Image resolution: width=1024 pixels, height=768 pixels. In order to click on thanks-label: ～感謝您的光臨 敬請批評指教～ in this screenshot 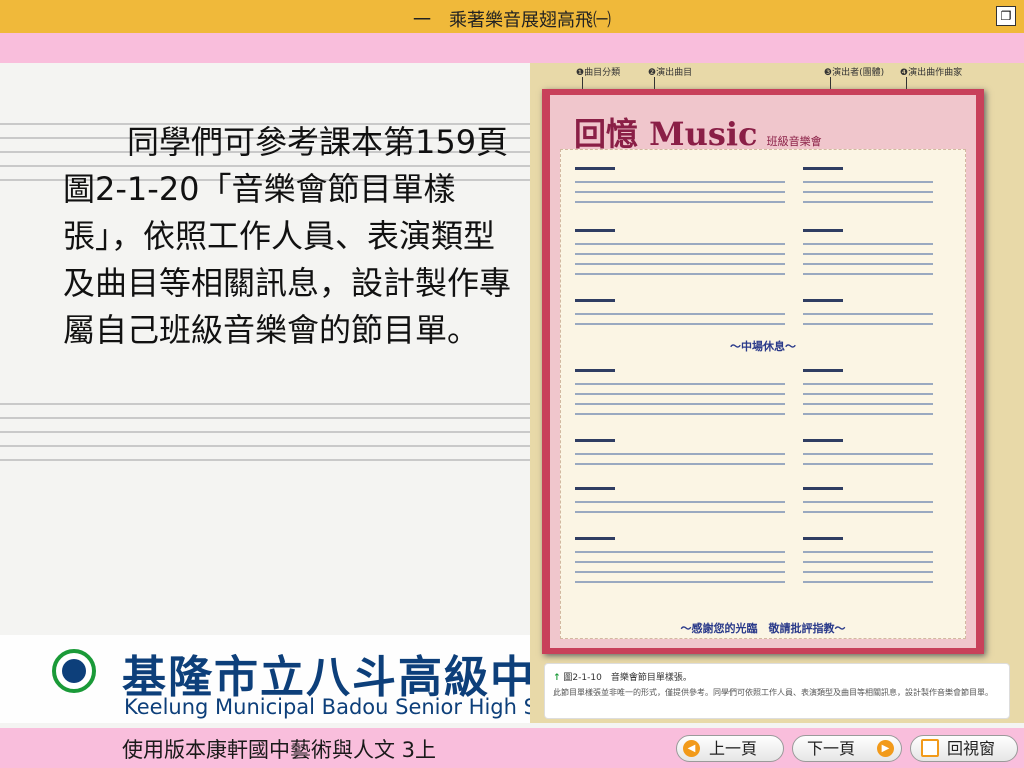, I will do `click(763, 628)`.